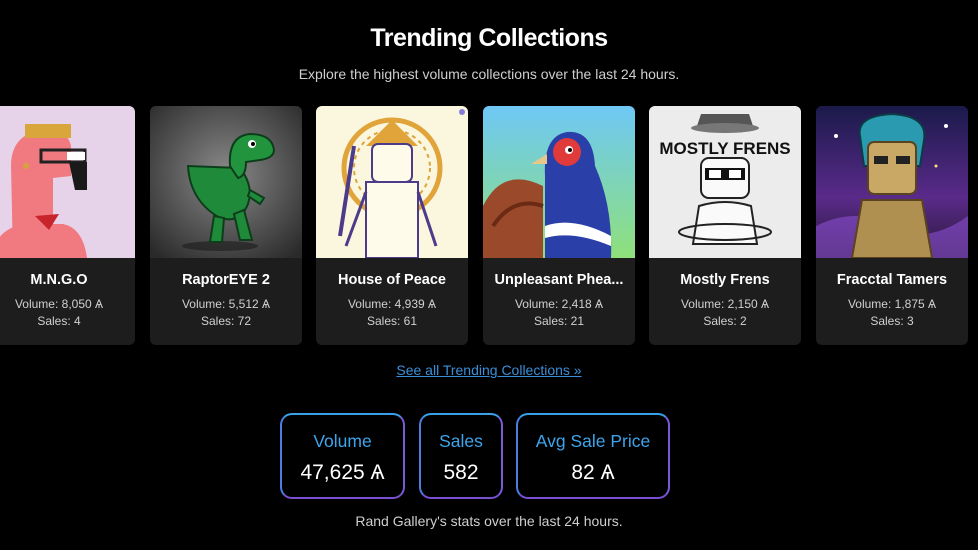 The image size is (978, 550). Describe the element at coordinates (559, 182) in the screenshot. I see `pheasant-image` at that location.